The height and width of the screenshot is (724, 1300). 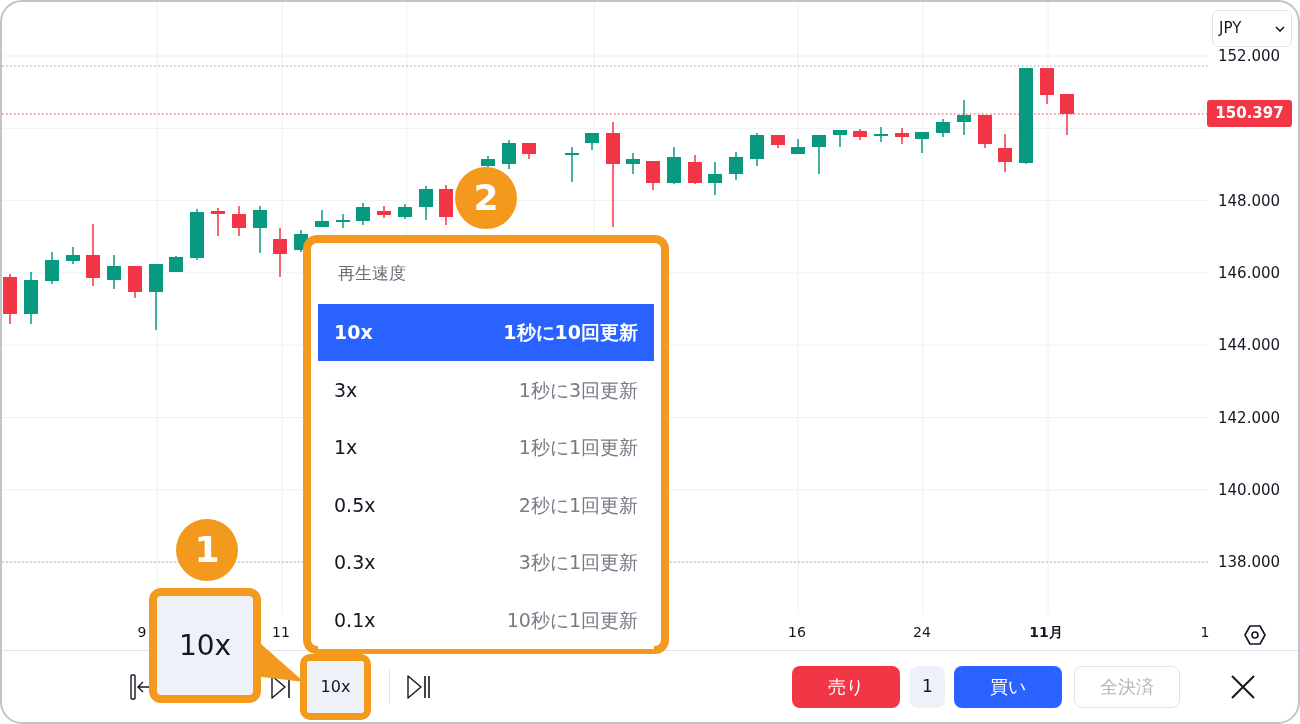 What do you see at coordinates (922, 632) in the screenshot?
I see `time-axis-label: 24` at bounding box center [922, 632].